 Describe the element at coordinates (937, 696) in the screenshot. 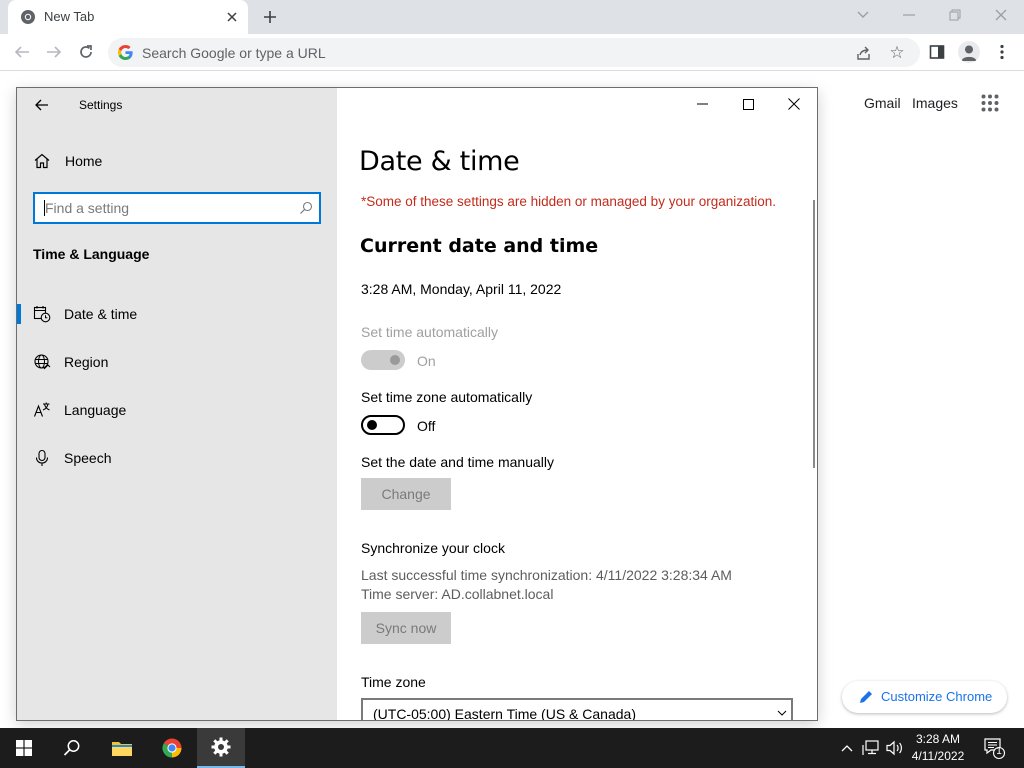

I see `customize-chrome-label: Customize Chrome` at that location.